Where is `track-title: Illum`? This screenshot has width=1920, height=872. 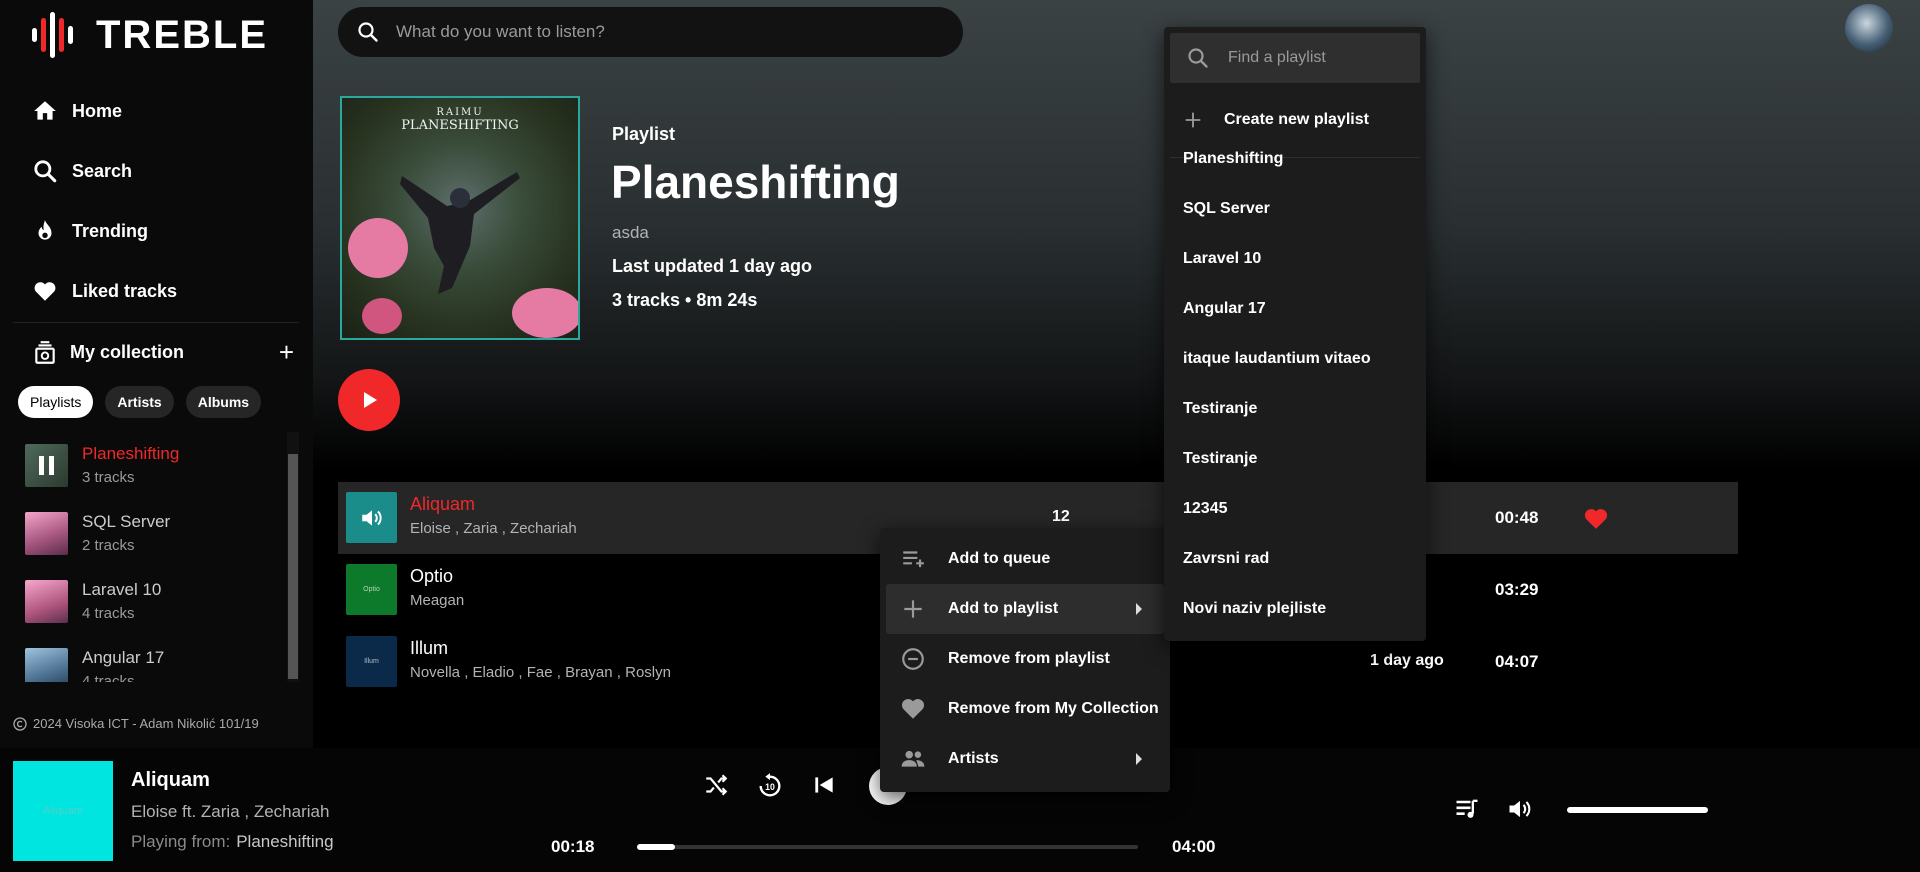 track-title: Illum is located at coordinates (429, 648).